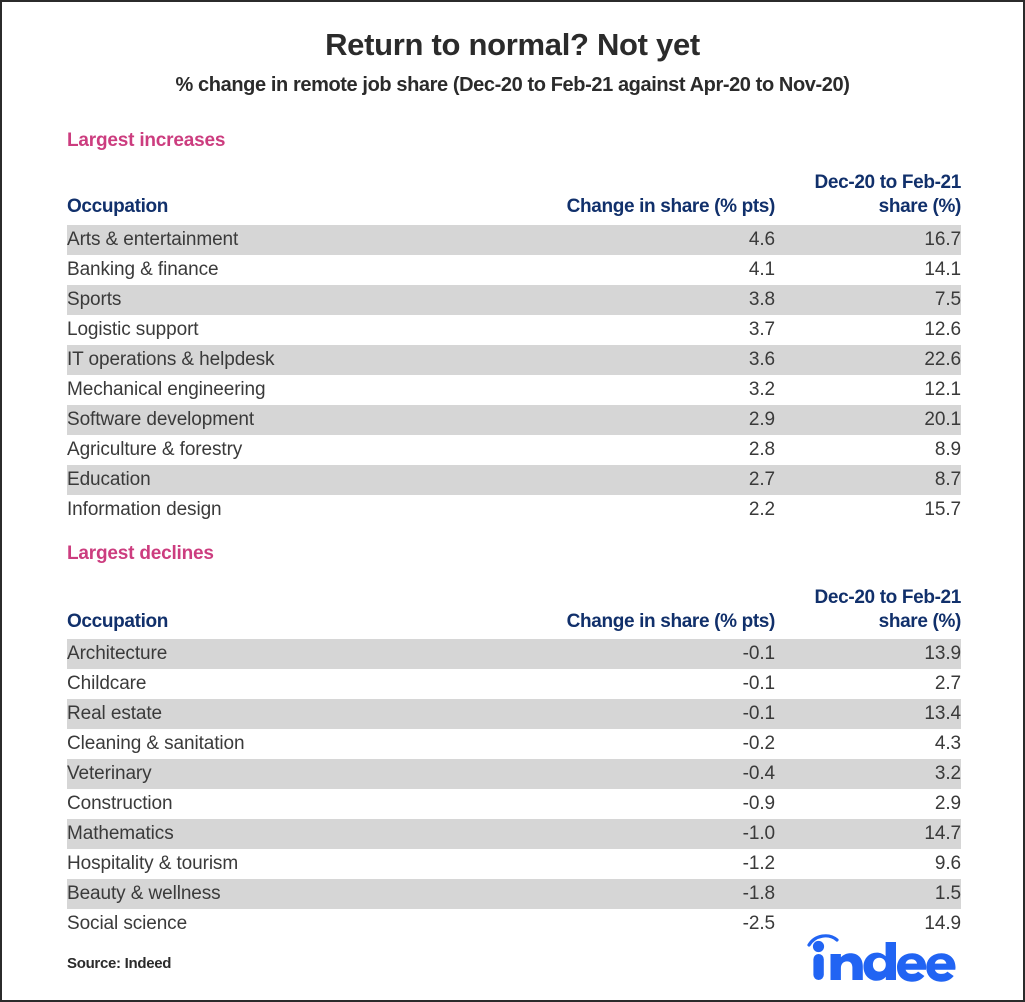 This screenshot has height=1002, width=1025. I want to click on cell-share: 12.6, so click(868, 329).